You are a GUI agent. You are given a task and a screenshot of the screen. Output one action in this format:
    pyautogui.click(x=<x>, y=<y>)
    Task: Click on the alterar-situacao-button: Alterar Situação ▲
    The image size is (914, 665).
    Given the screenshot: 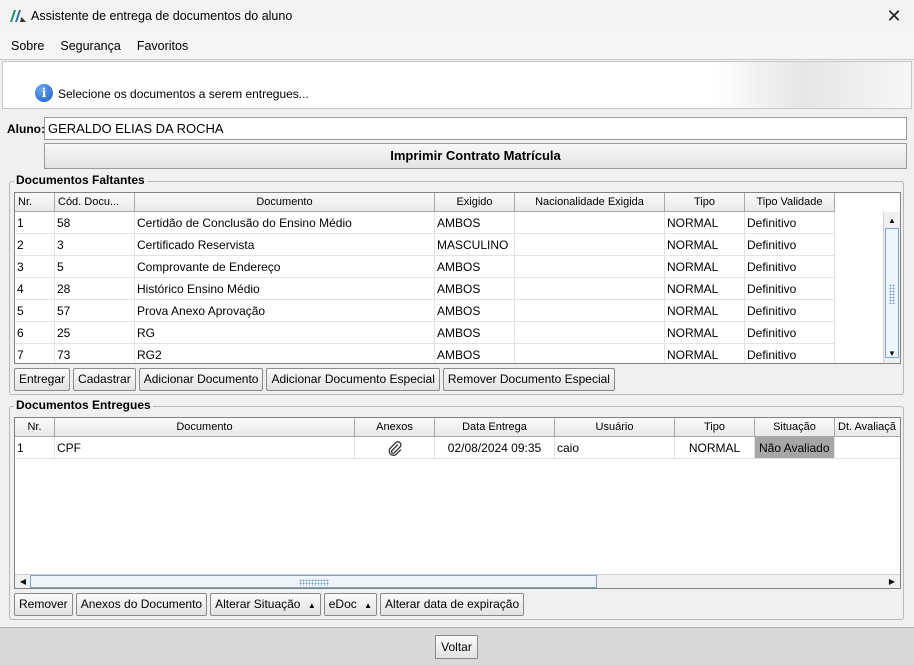 What is the action you would take?
    pyautogui.click(x=265, y=604)
    